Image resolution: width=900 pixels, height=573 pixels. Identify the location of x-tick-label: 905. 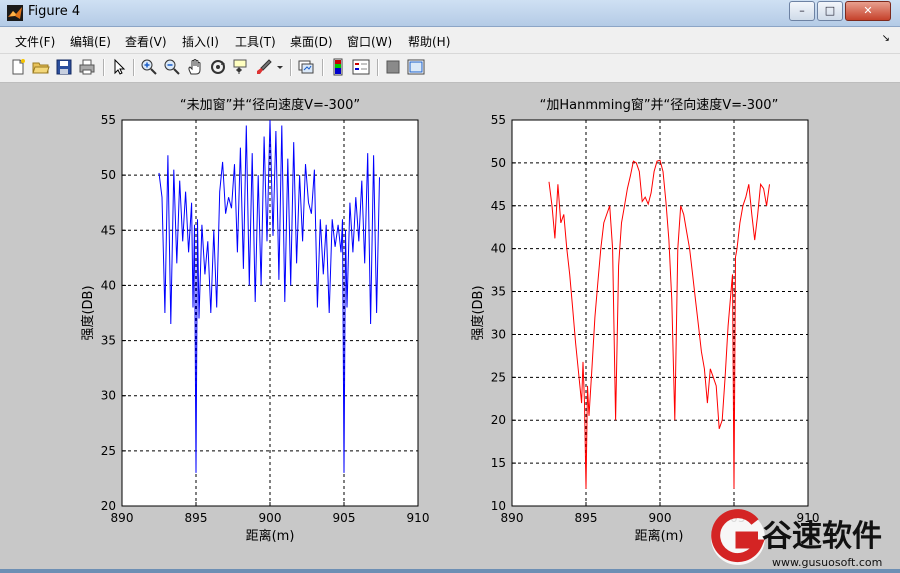
(344, 518).